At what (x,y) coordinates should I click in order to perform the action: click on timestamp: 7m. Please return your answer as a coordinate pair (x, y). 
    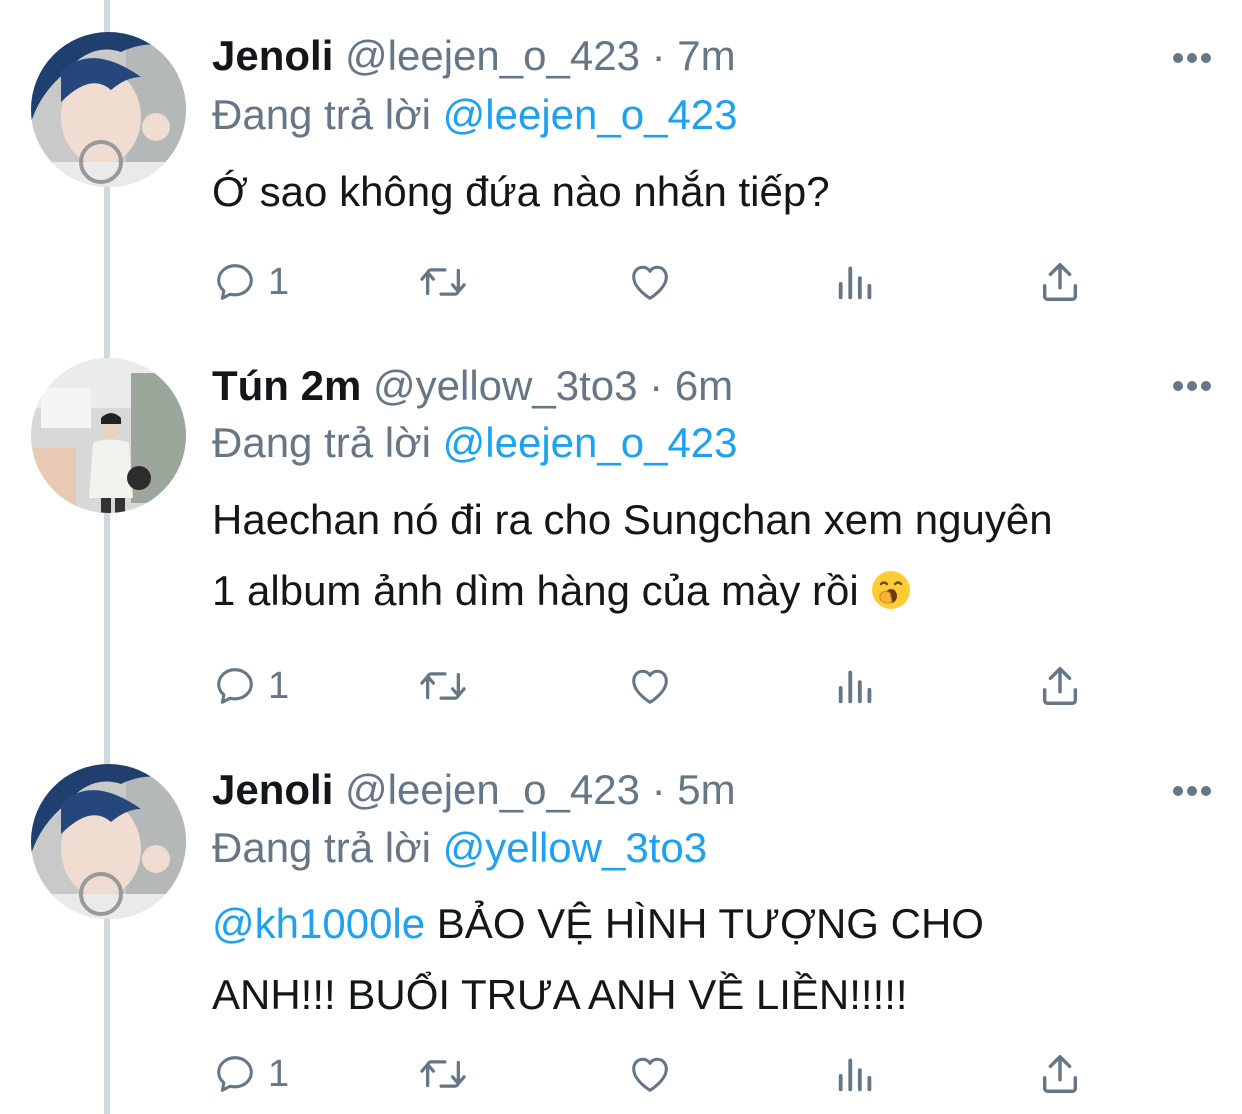
    Looking at the image, I should click on (706, 55).